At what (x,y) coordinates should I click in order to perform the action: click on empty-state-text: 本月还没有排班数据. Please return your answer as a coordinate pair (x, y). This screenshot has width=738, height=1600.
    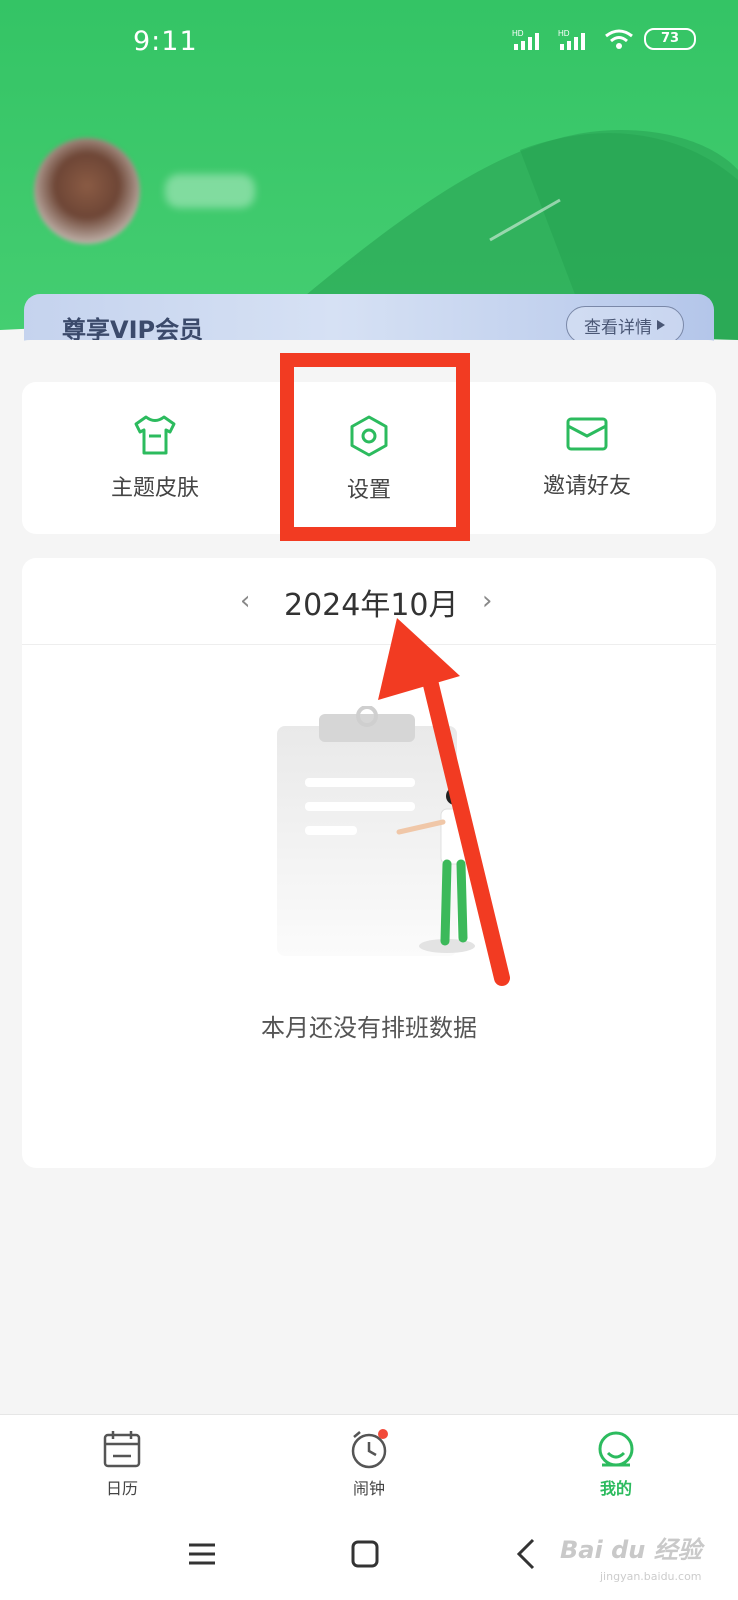
    Looking at the image, I should click on (369, 1028).